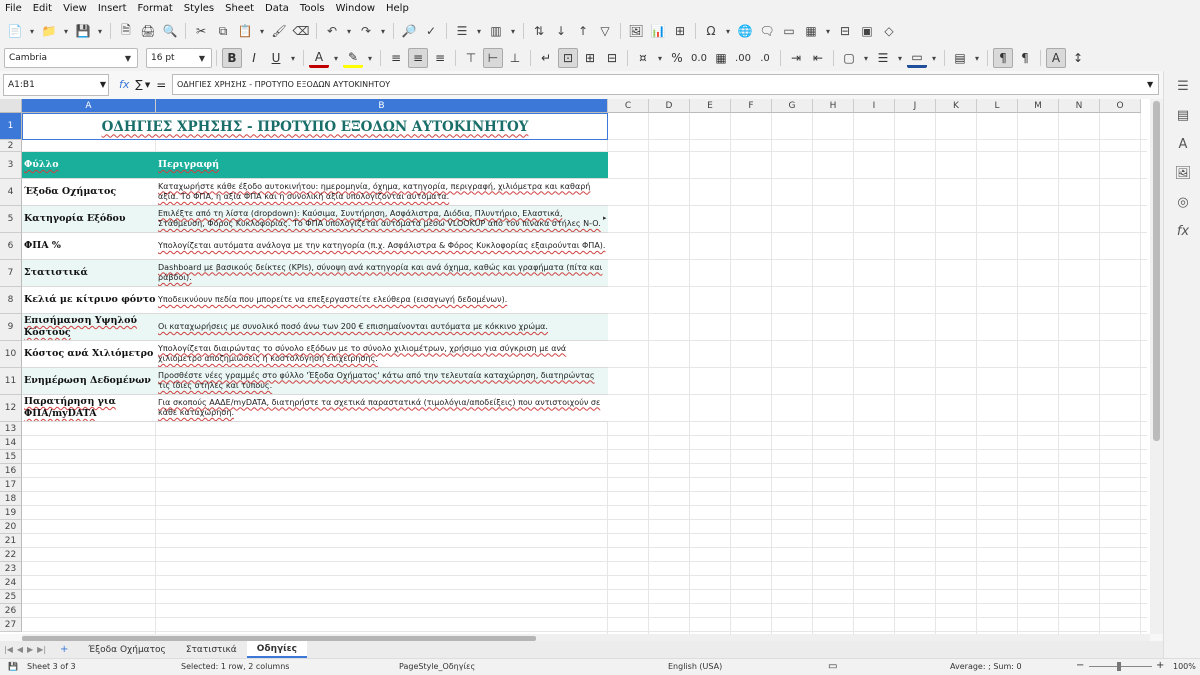 Image resolution: width=1200 pixels, height=675 pixels. What do you see at coordinates (1079, 106) in the screenshot?
I see `column-header-n: N` at bounding box center [1079, 106].